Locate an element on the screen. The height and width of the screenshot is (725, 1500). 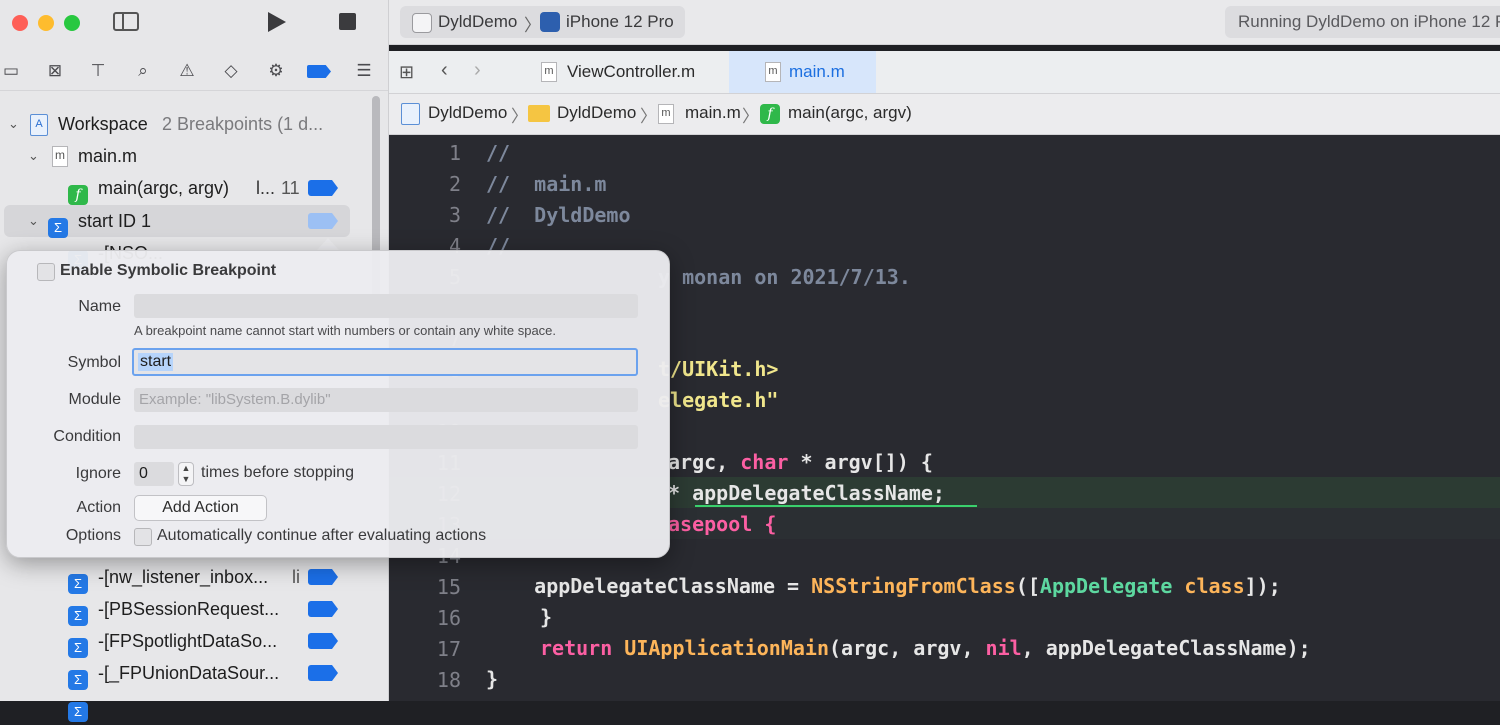
enable-label: Enable Symbolic Breakpoint is located at coordinates (168, 270).